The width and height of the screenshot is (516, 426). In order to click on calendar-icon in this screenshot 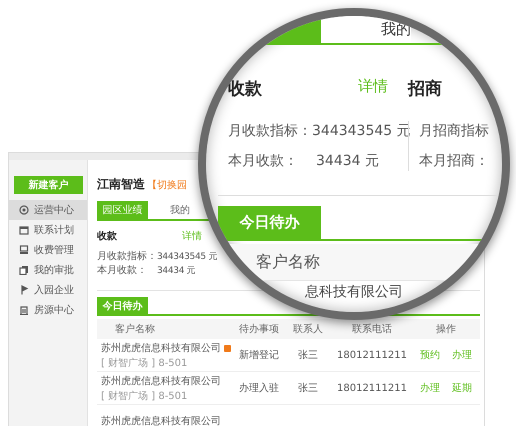, I will do `click(24, 230)`.